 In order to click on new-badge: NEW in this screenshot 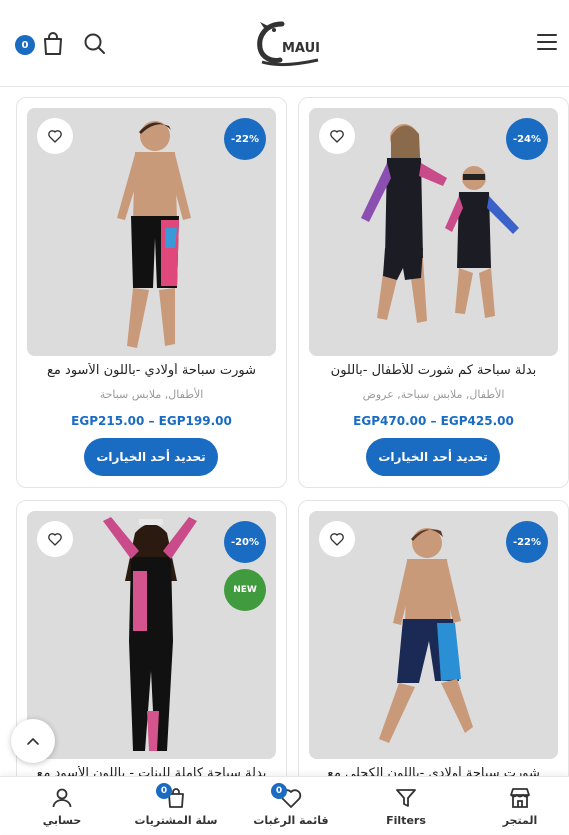, I will do `click(245, 590)`.